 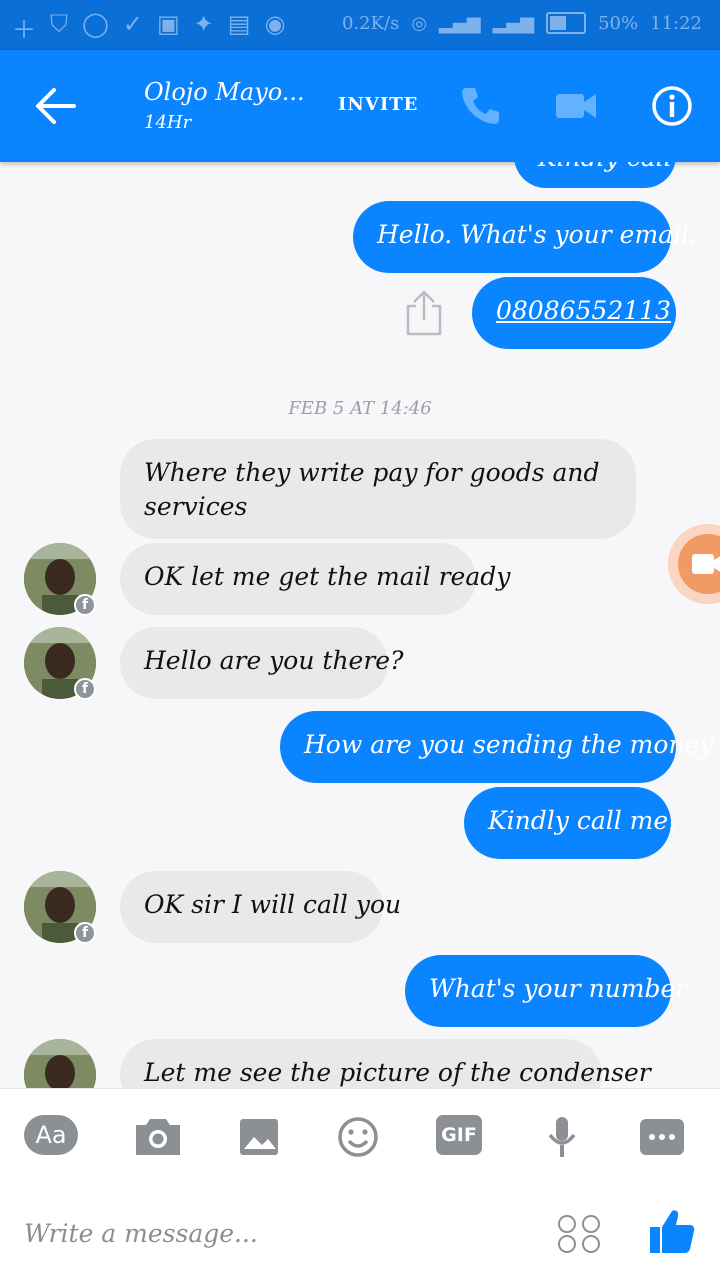 What do you see at coordinates (459, 1135) in the screenshot?
I see `gif-icon: GIF` at bounding box center [459, 1135].